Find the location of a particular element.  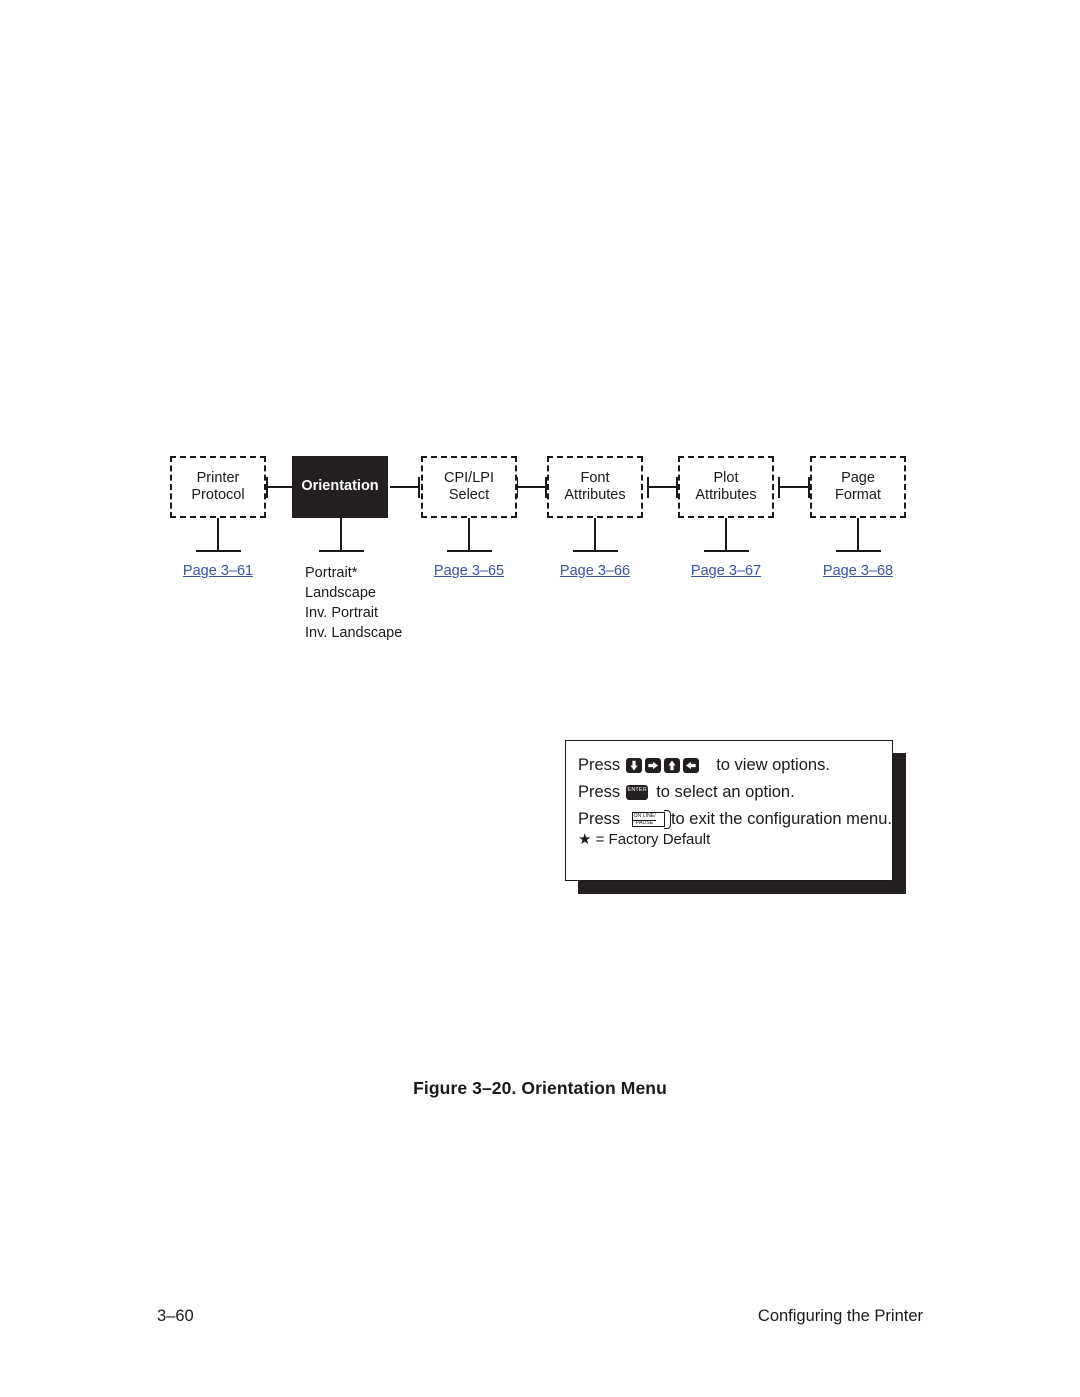

menu-node-printer-protocol: Printer Protocol is located at coordinates (218, 487).